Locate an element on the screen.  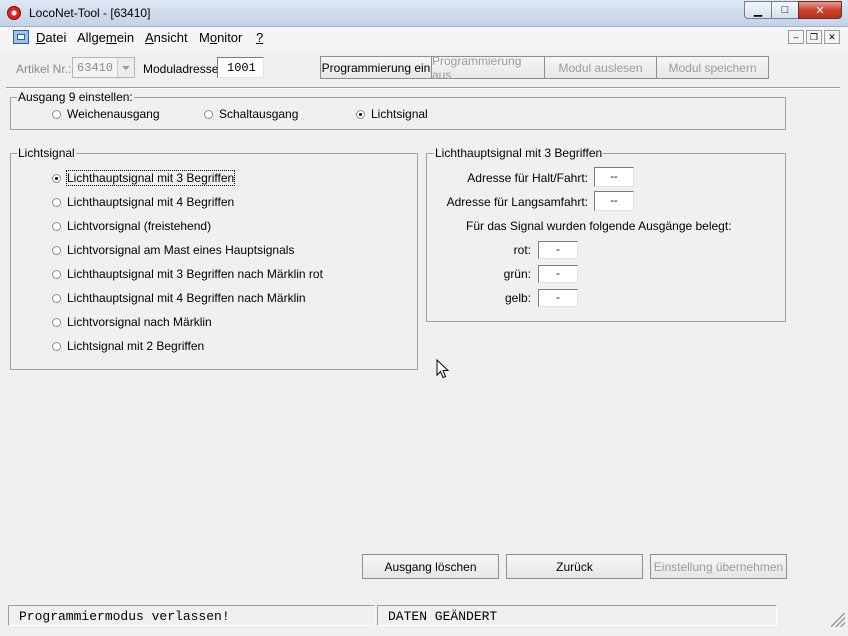
mdi-minimize-button: – is located at coordinates (796, 37).